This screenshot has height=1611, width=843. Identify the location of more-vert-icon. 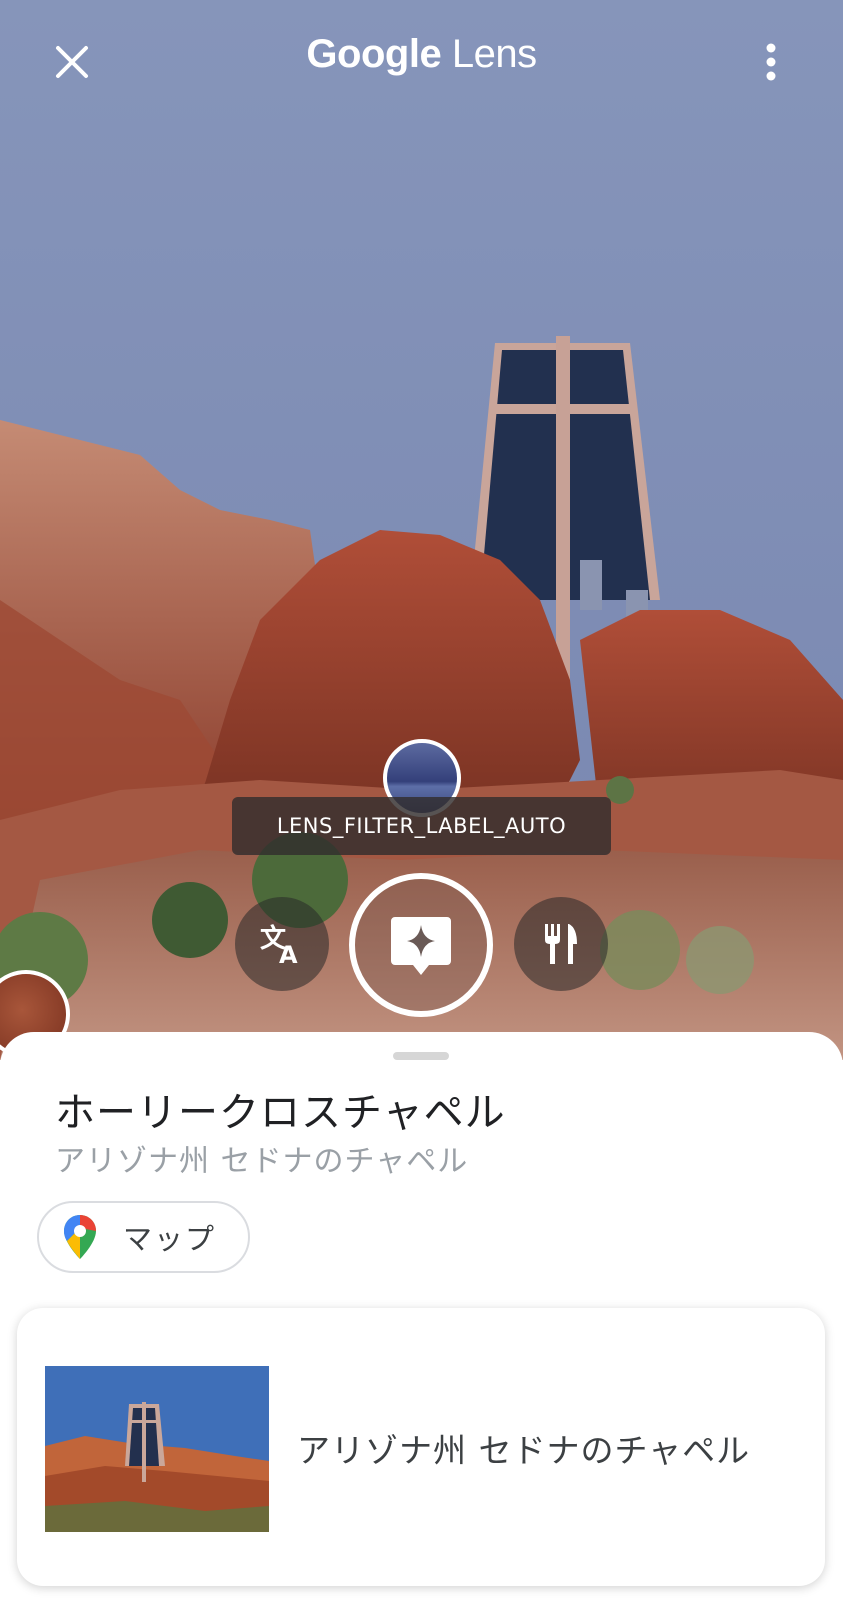
(771, 62).